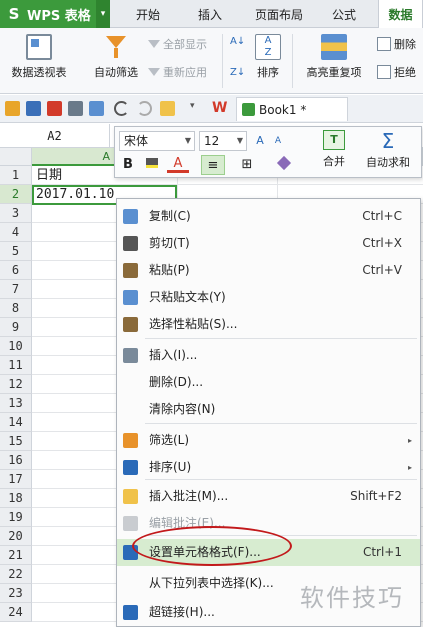  What do you see at coordinates (16, 213) in the screenshot?
I see `row-header: 3` at bounding box center [16, 213].